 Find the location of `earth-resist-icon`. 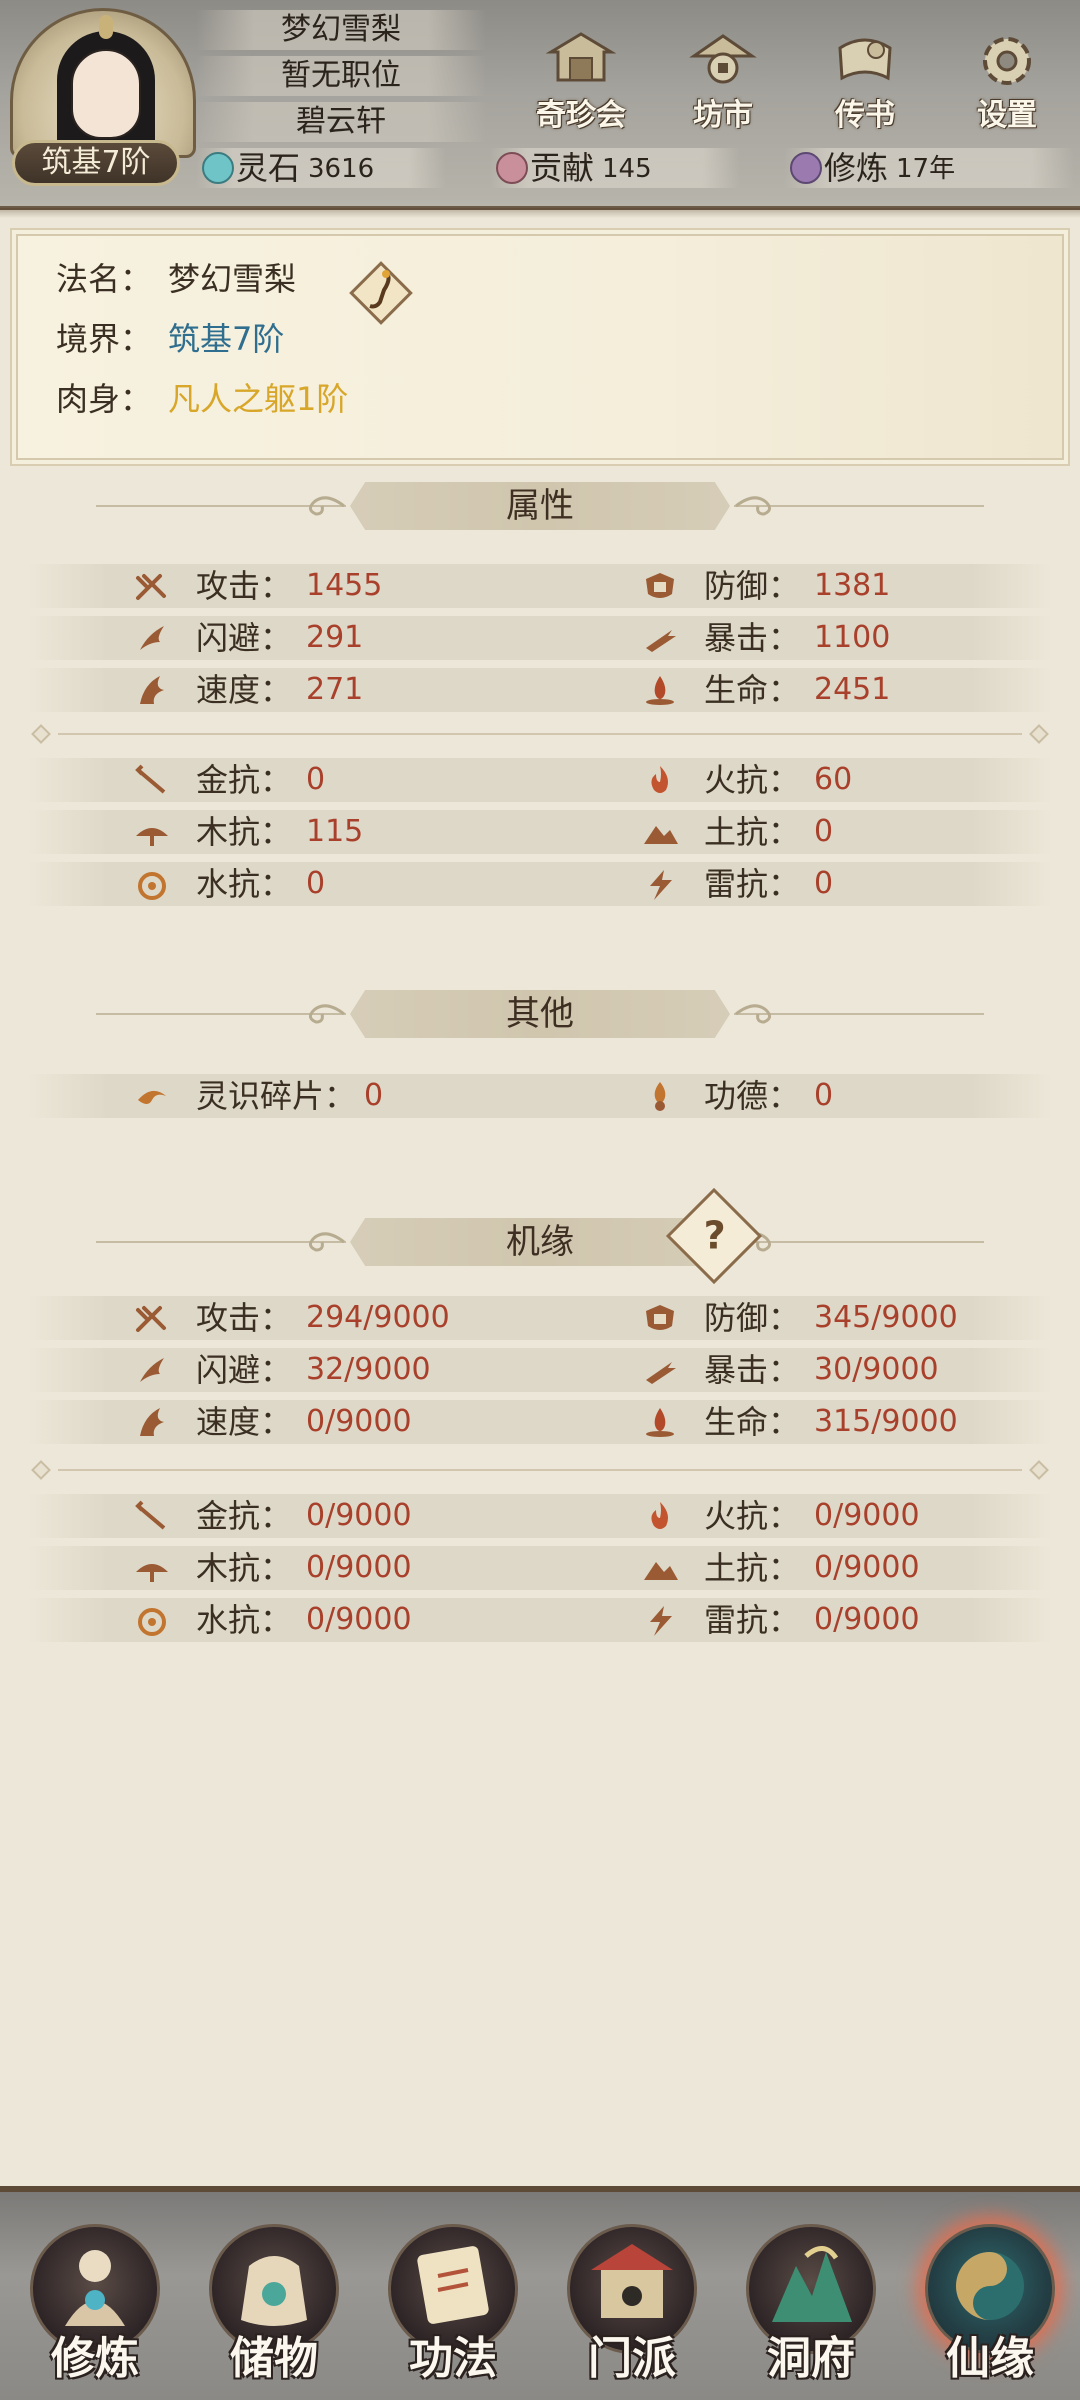

earth-resist-icon is located at coordinates (661, 1571).